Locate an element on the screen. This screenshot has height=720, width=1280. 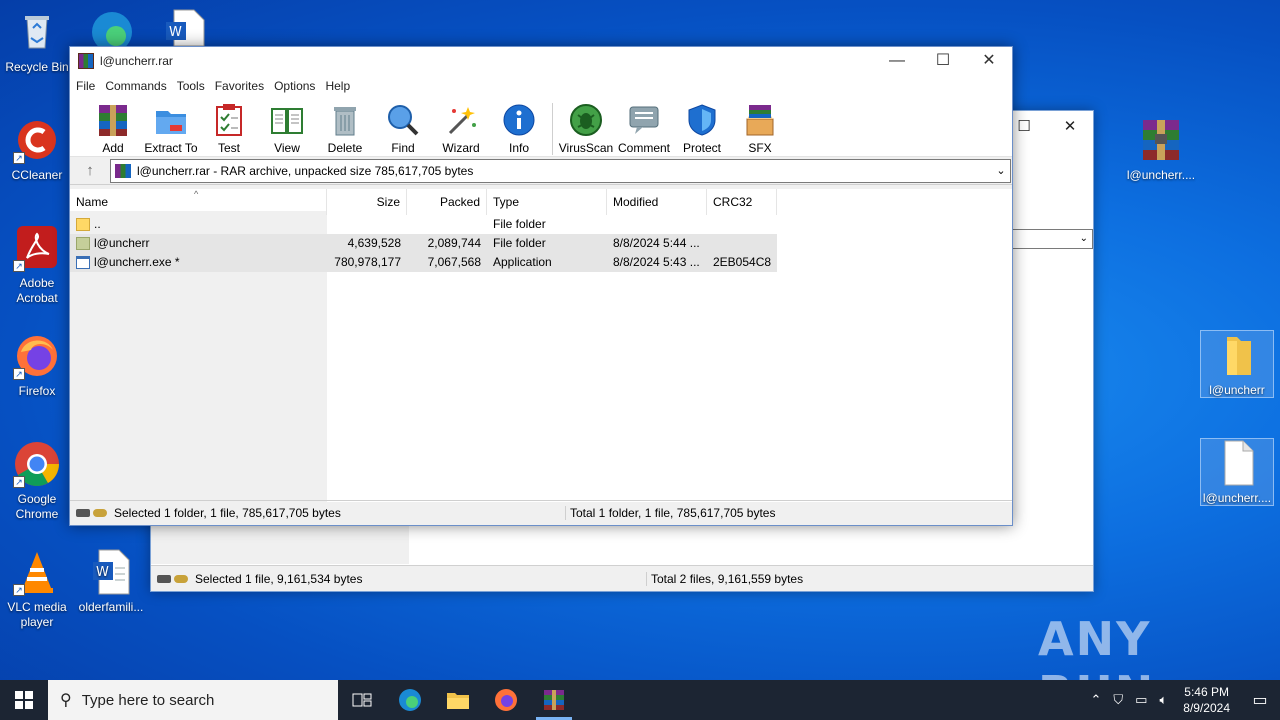
rar-archive-icon is located at coordinates (123, 170).